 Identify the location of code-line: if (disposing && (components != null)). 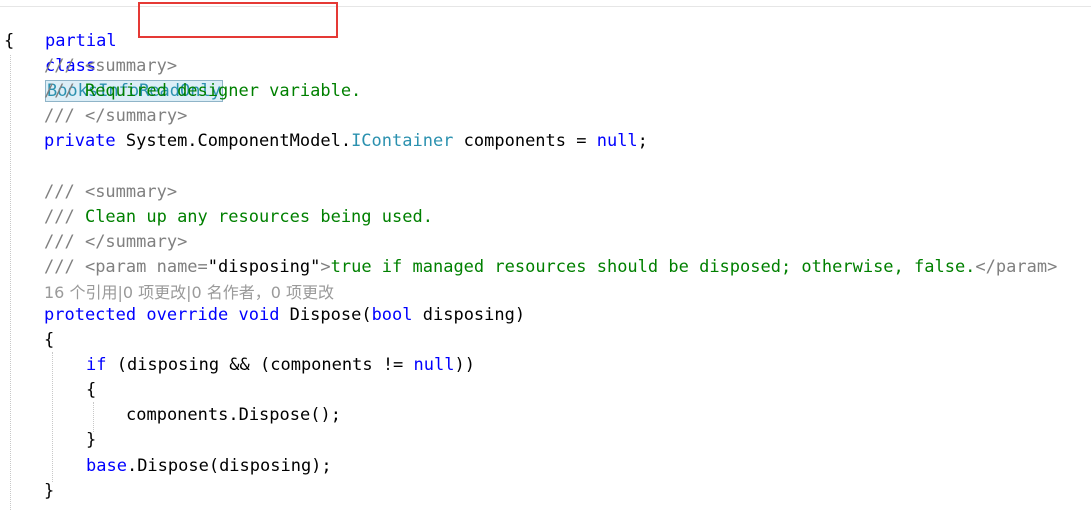
(280, 365).